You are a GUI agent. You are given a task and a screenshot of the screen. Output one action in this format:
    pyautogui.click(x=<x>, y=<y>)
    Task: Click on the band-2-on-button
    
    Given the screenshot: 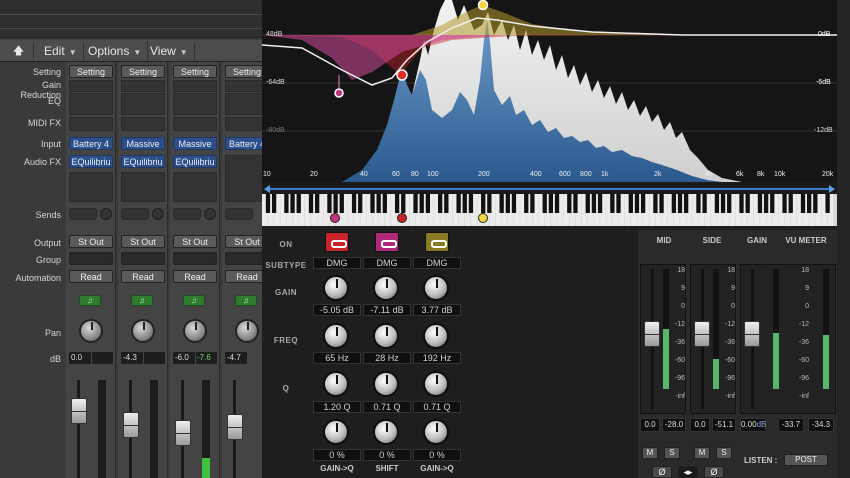 What is the action you would take?
    pyautogui.click(x=387, y=242)
    